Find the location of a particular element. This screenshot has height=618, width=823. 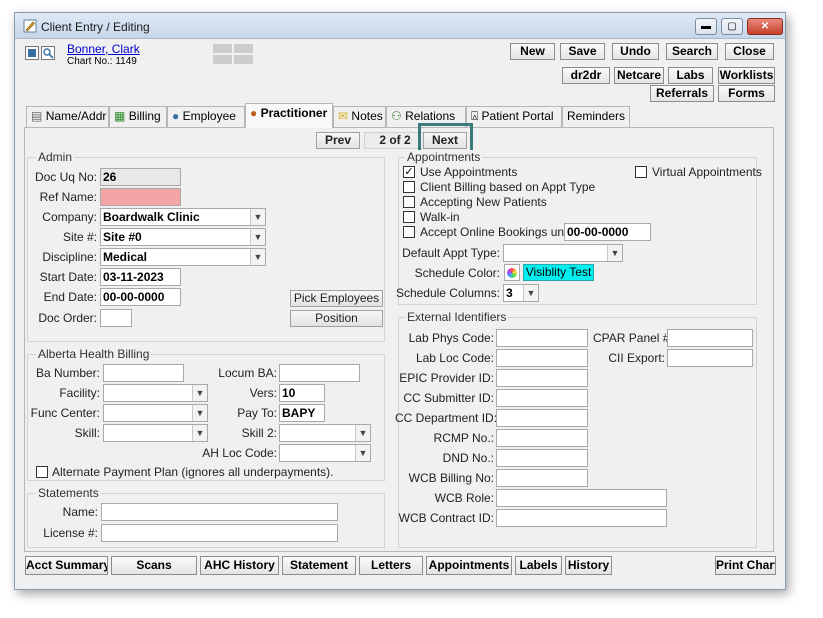

statement-name-field is located at coordinates (219, 512).